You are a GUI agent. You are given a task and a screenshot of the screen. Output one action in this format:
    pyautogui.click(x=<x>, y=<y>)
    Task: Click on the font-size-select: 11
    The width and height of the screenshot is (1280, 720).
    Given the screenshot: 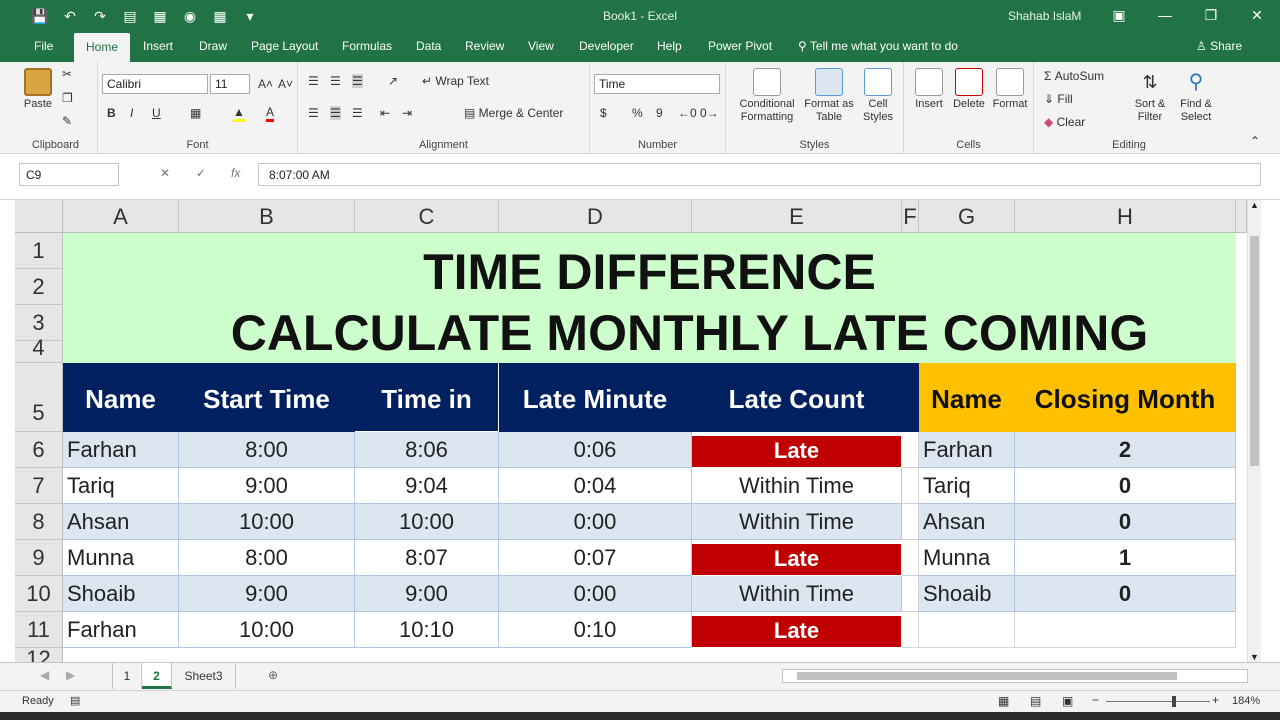 What is the action you would take?
    pyautogui.click(x=230, y=84)
    